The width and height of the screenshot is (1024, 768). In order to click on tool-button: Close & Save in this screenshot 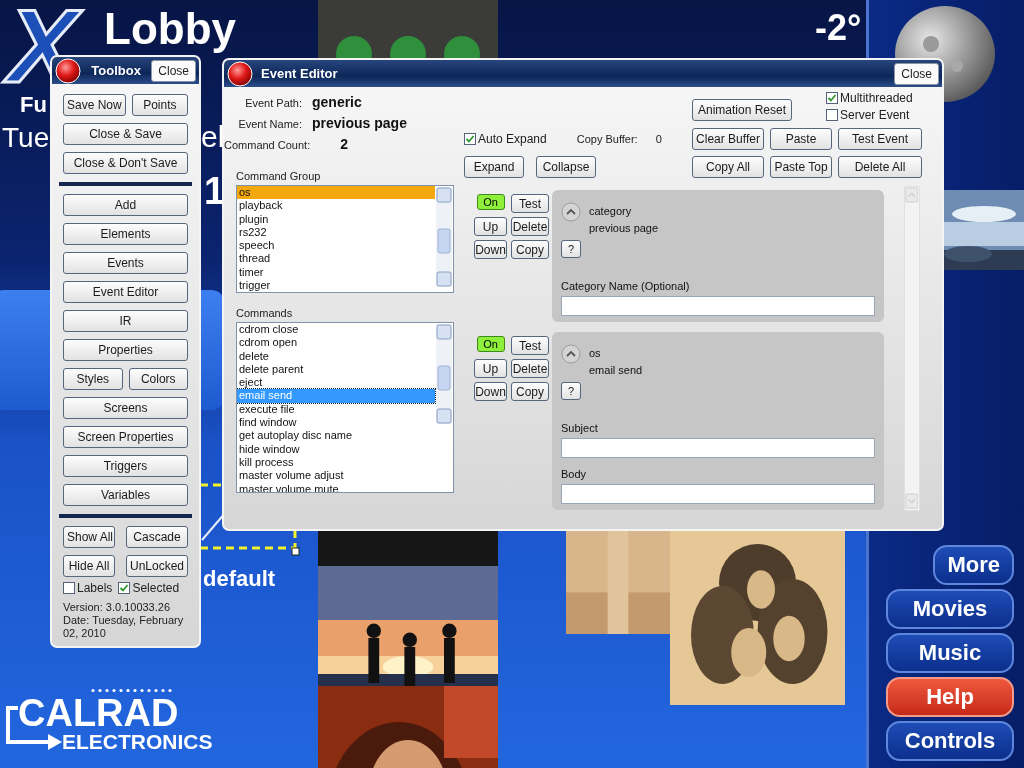, I will do `click(125, 134)`.